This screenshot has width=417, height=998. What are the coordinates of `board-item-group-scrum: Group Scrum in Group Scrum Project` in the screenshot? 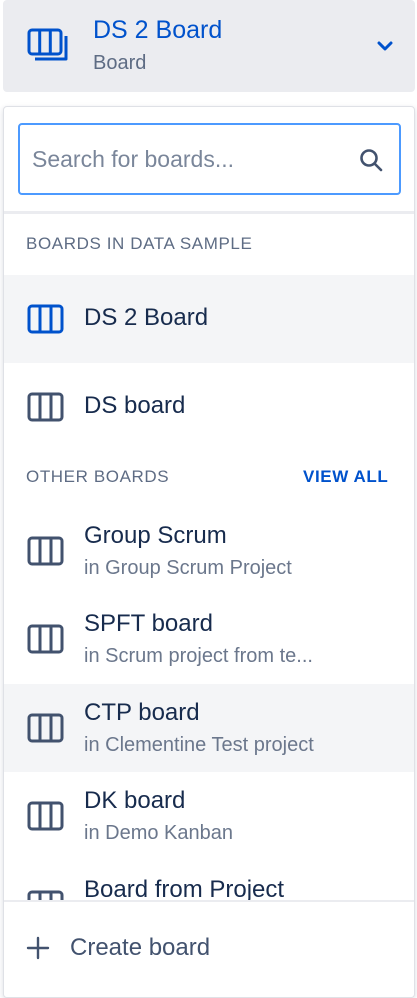 It's located at (209, 551).